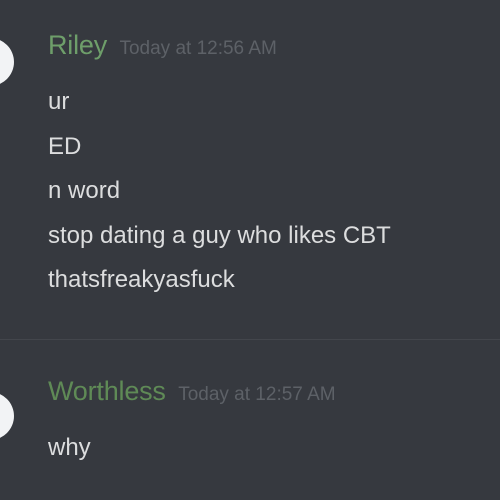 The width and height of the screenshot is (500, 500). Describe the element at coordinates (198, 48) in the screenshot. I see `timestamp: Today at 12:56 AM` at that location.